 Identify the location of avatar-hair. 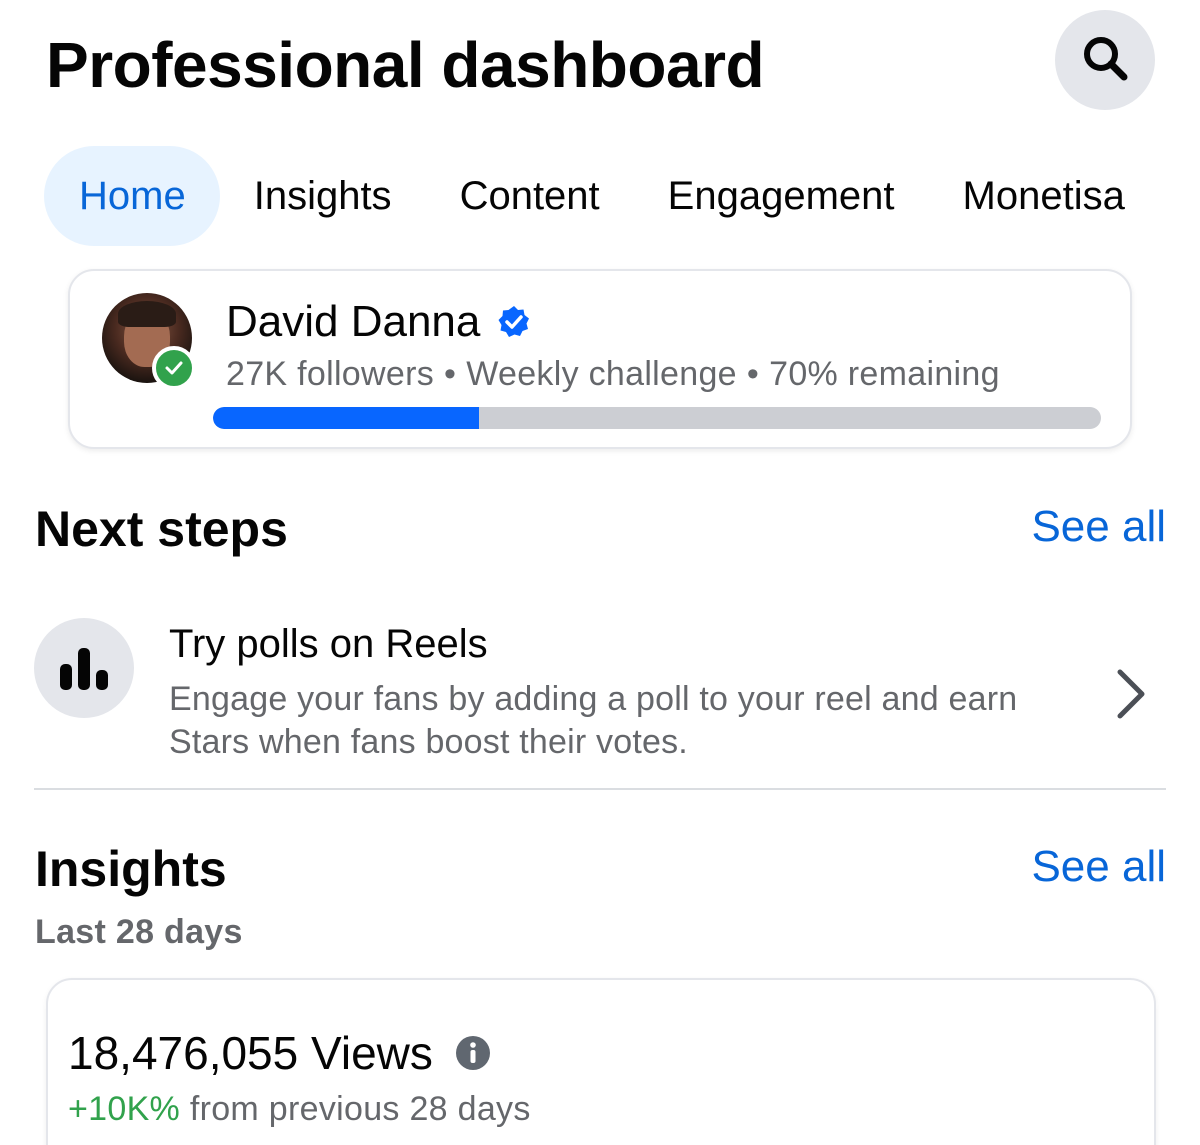
(147, 314).